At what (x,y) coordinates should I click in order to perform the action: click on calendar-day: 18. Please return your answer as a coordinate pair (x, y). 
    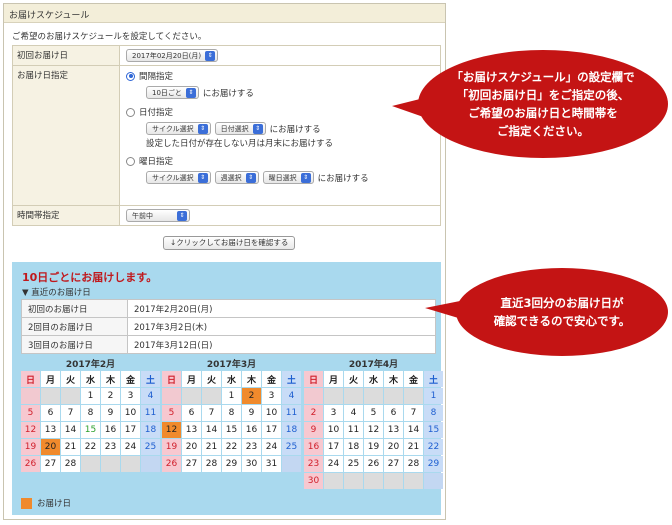
    Looking at the image, I should click on (150, 430).